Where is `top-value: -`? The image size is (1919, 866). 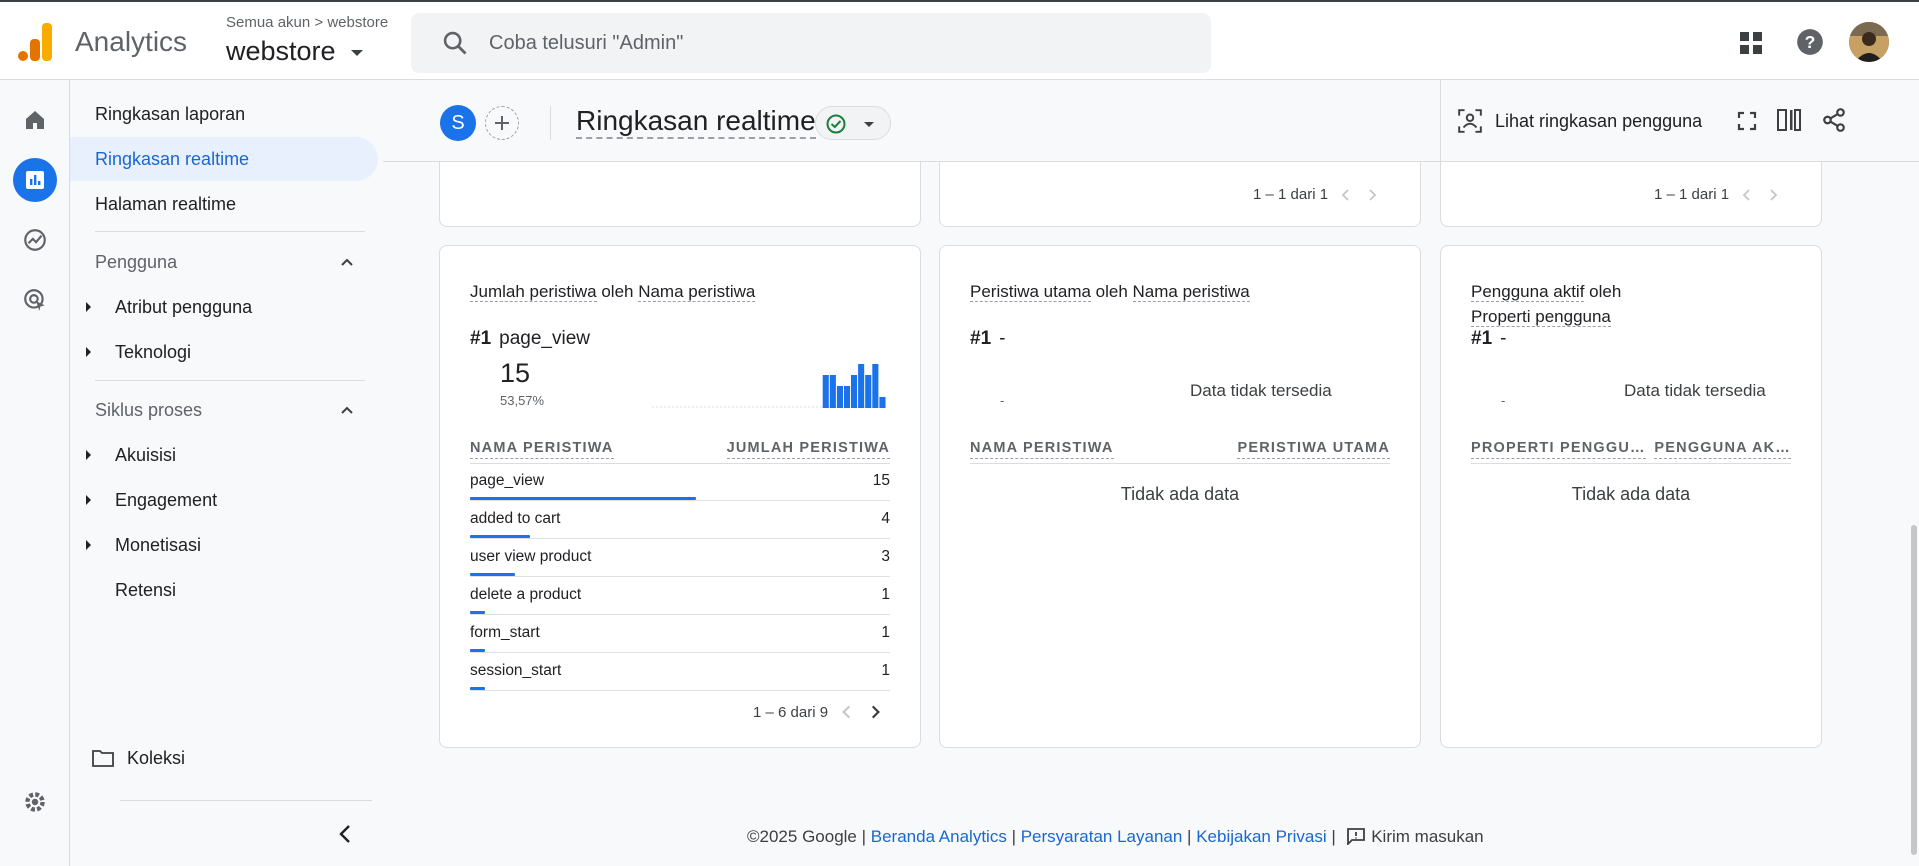
top-value: - is located at coordinates (1503, 400).